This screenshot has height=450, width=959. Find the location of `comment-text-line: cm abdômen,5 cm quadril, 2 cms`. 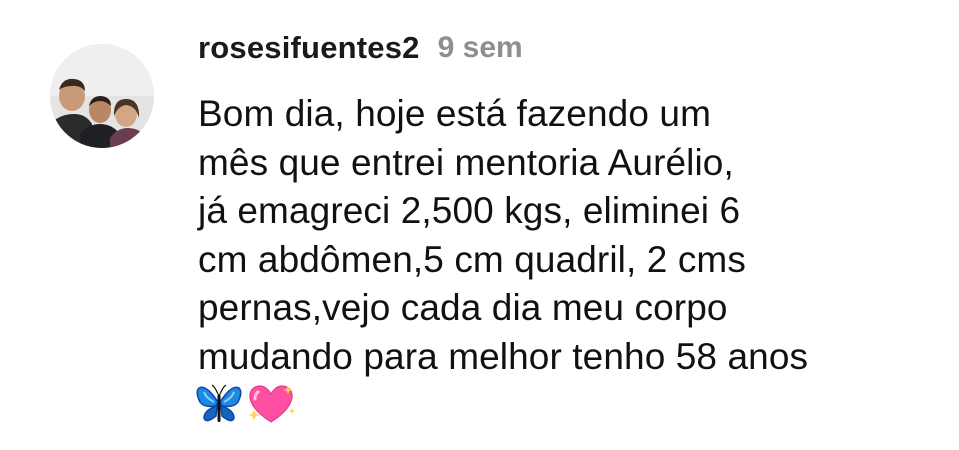

comment-text-line: cm abdômen,5 cm quadril, 2 cms is located at coordinates (472, 259).